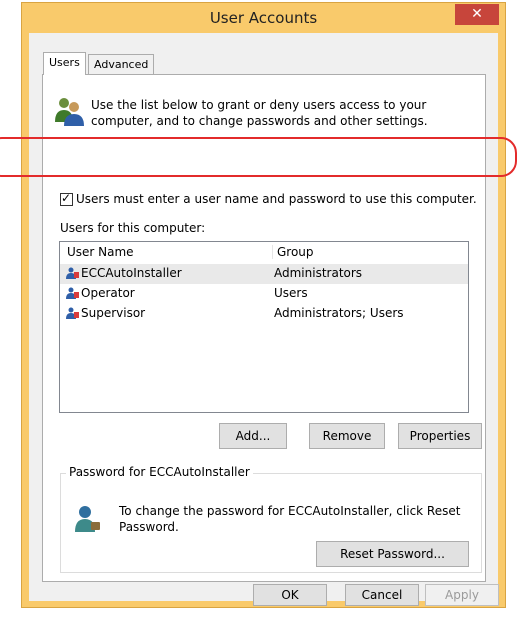  What do you see at coordinates (121, 64) in the screenshot?
I see `tab-advanced: Advanced` at bounding box center [121, 64].